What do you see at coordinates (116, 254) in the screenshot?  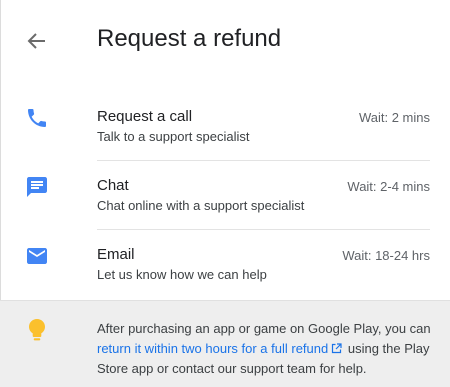 I see `option-title: Email` at bounding box center [116, 254].